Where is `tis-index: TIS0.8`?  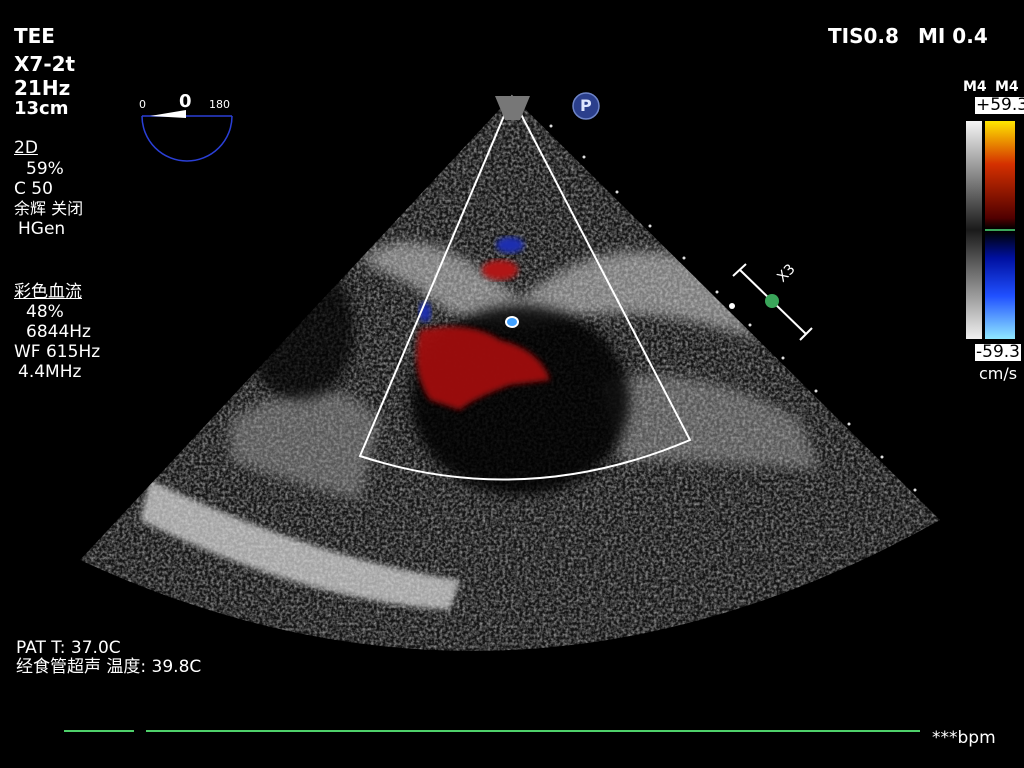
tis-index: TIS0.8 is located at coordinates (863, 36).